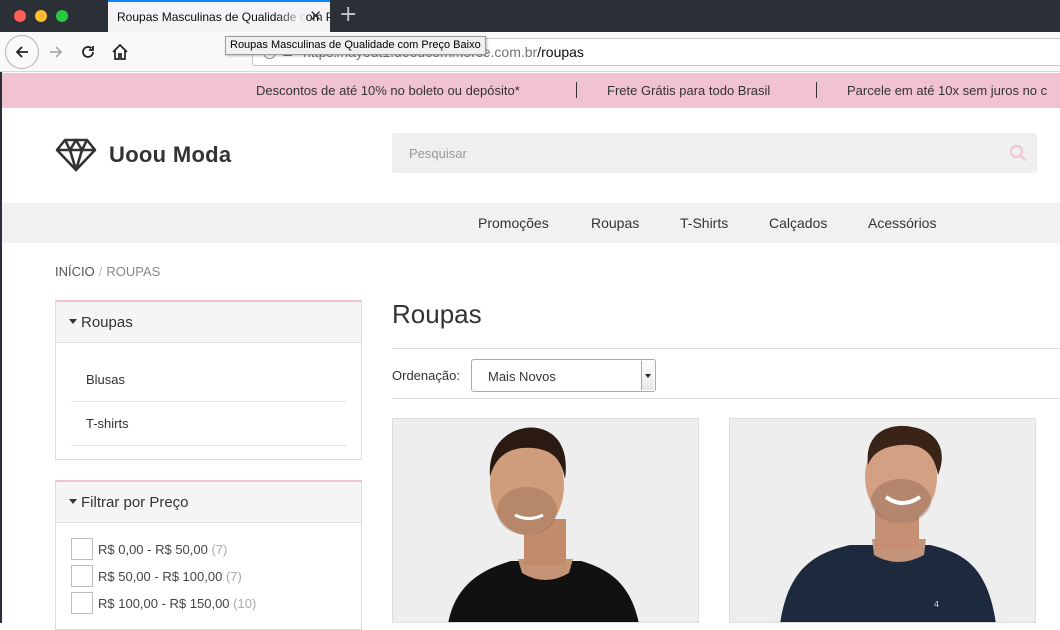  I want to click on home-icon, so click(120, 51).